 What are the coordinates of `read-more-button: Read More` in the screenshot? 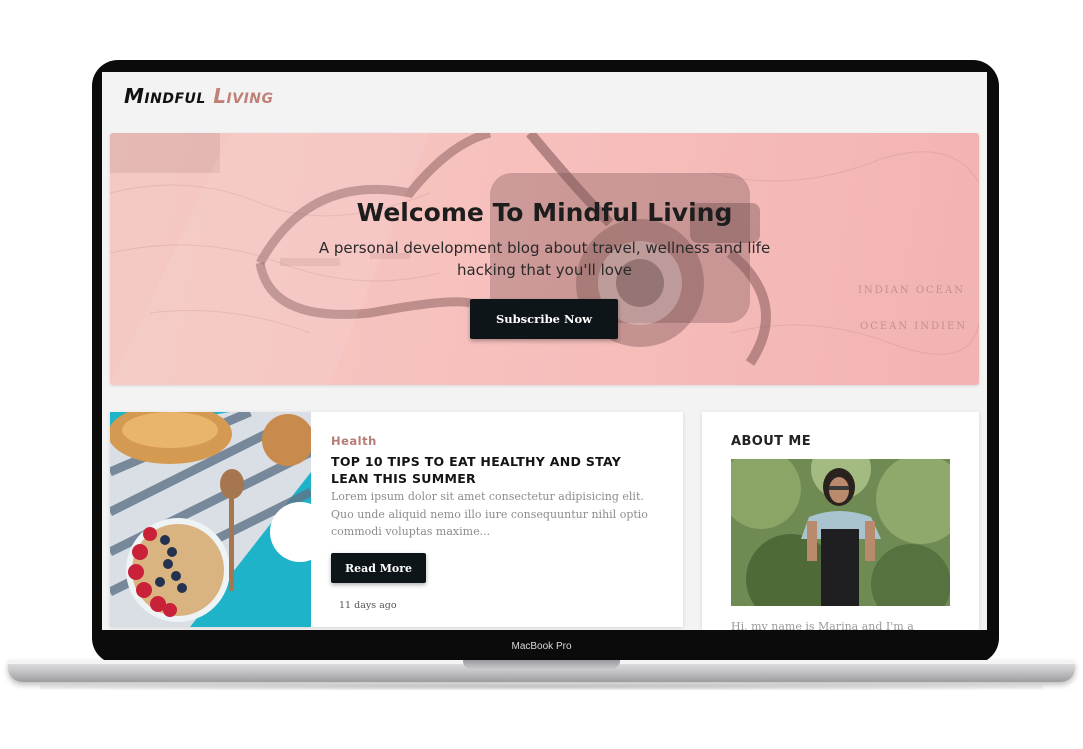 It's located at (378, 568).